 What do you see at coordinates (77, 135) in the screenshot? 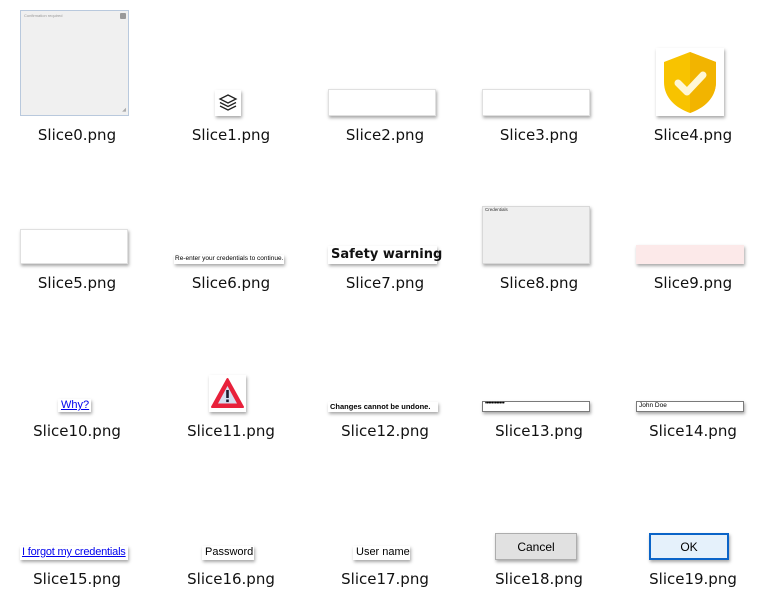
I see `file-name: Slice0.png` at bounding box center [77, 135].